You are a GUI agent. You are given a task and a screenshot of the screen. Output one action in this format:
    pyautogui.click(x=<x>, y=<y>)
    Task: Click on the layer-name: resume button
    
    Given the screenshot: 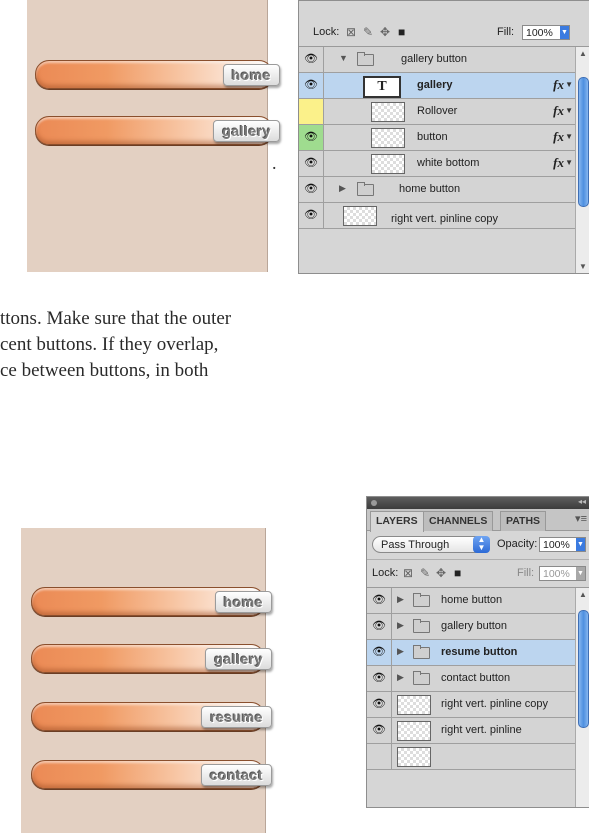 What is the action you would take?
    pyautogui.click(x=479, y=652)
    